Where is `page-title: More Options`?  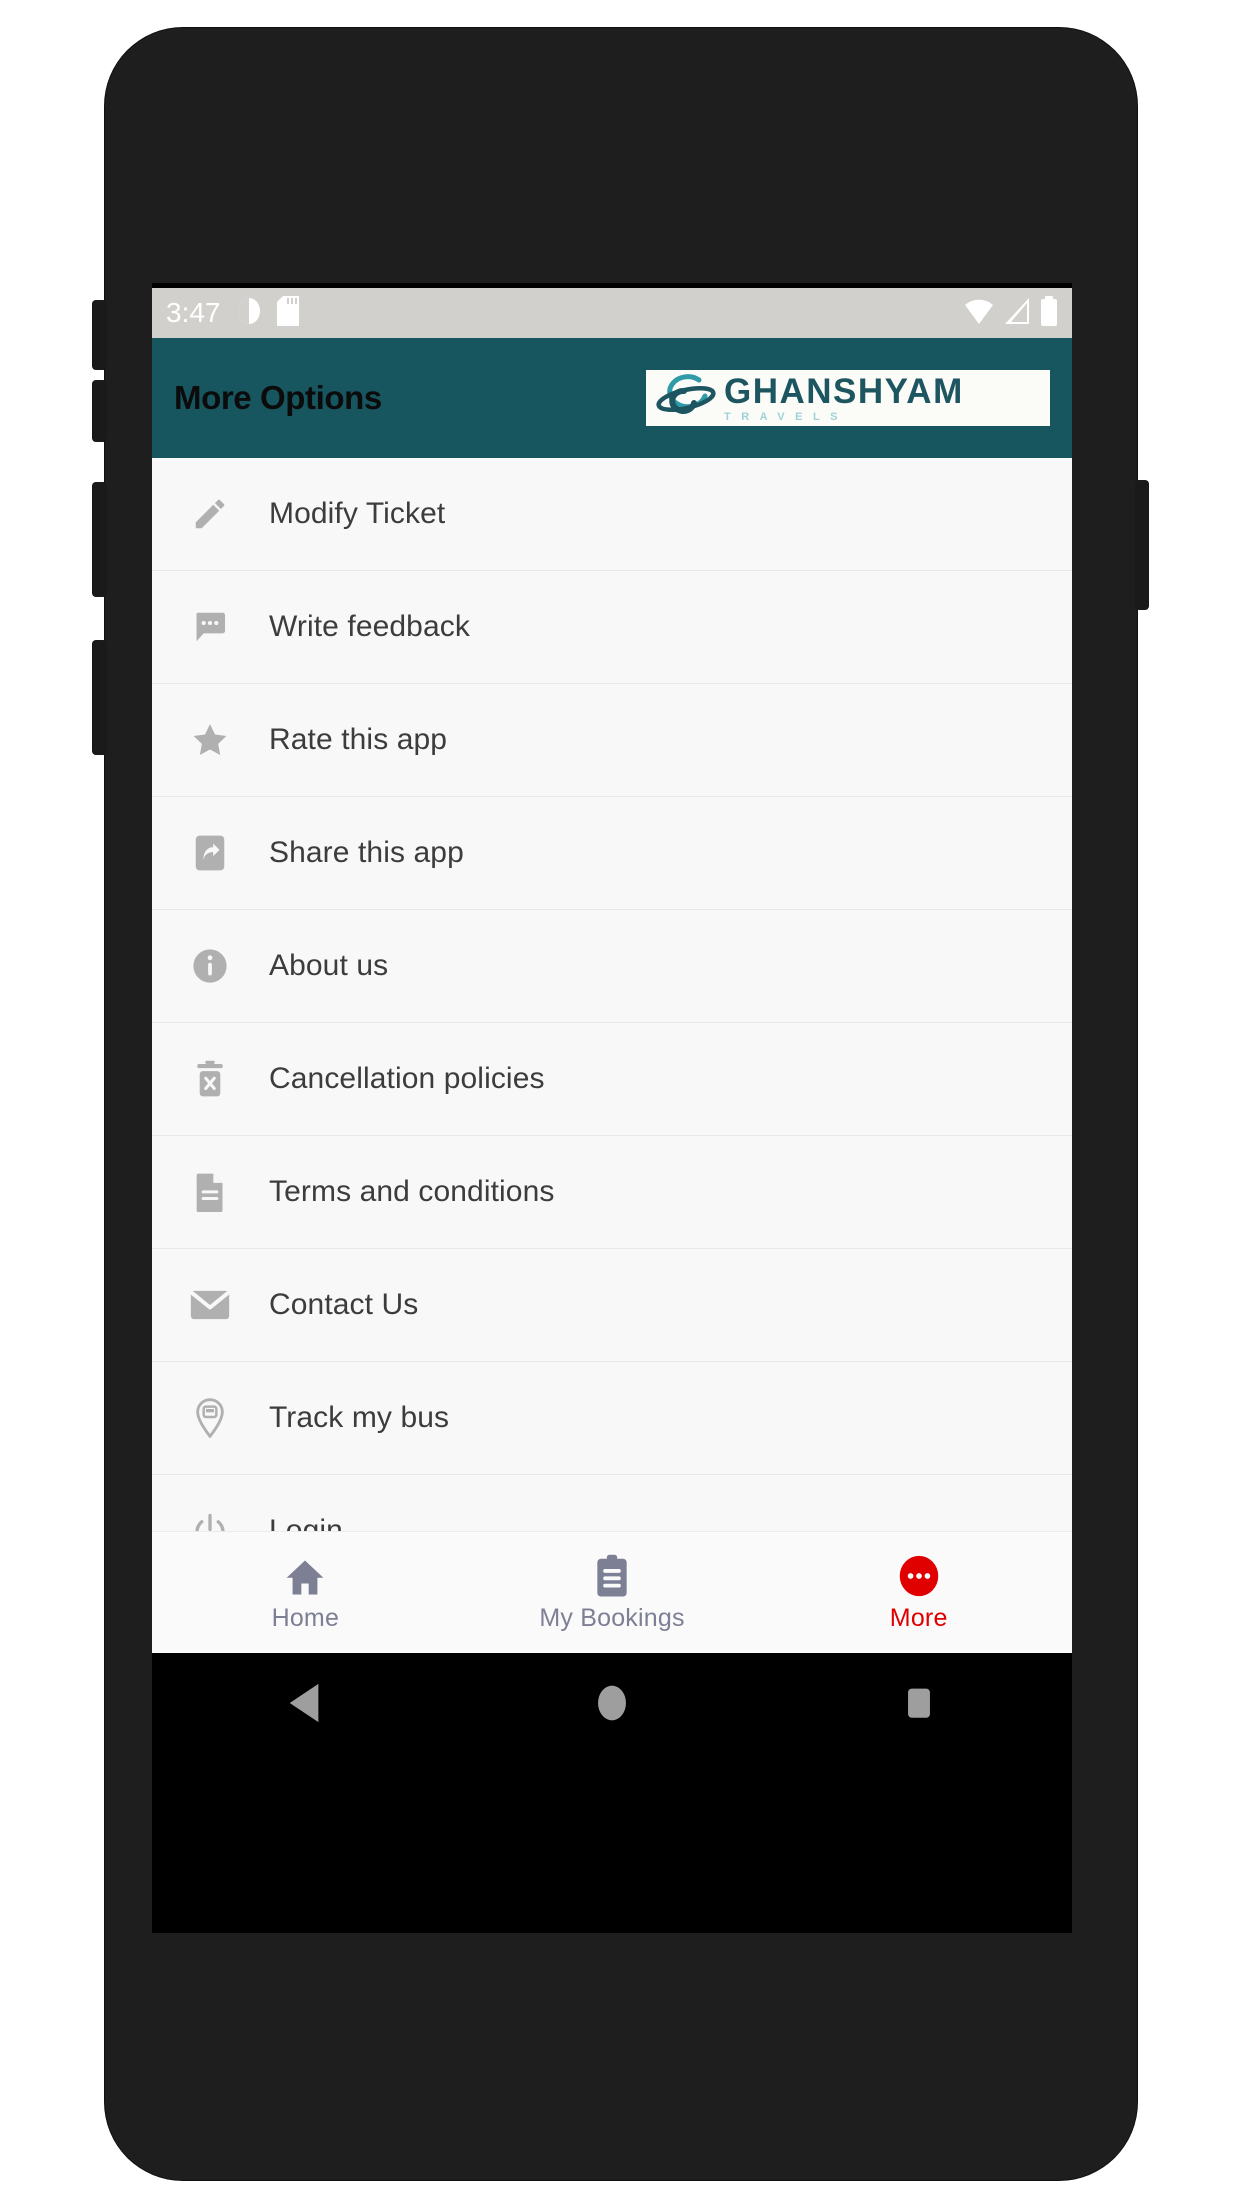 page-title: More Options is located at coordinates (278, 397).